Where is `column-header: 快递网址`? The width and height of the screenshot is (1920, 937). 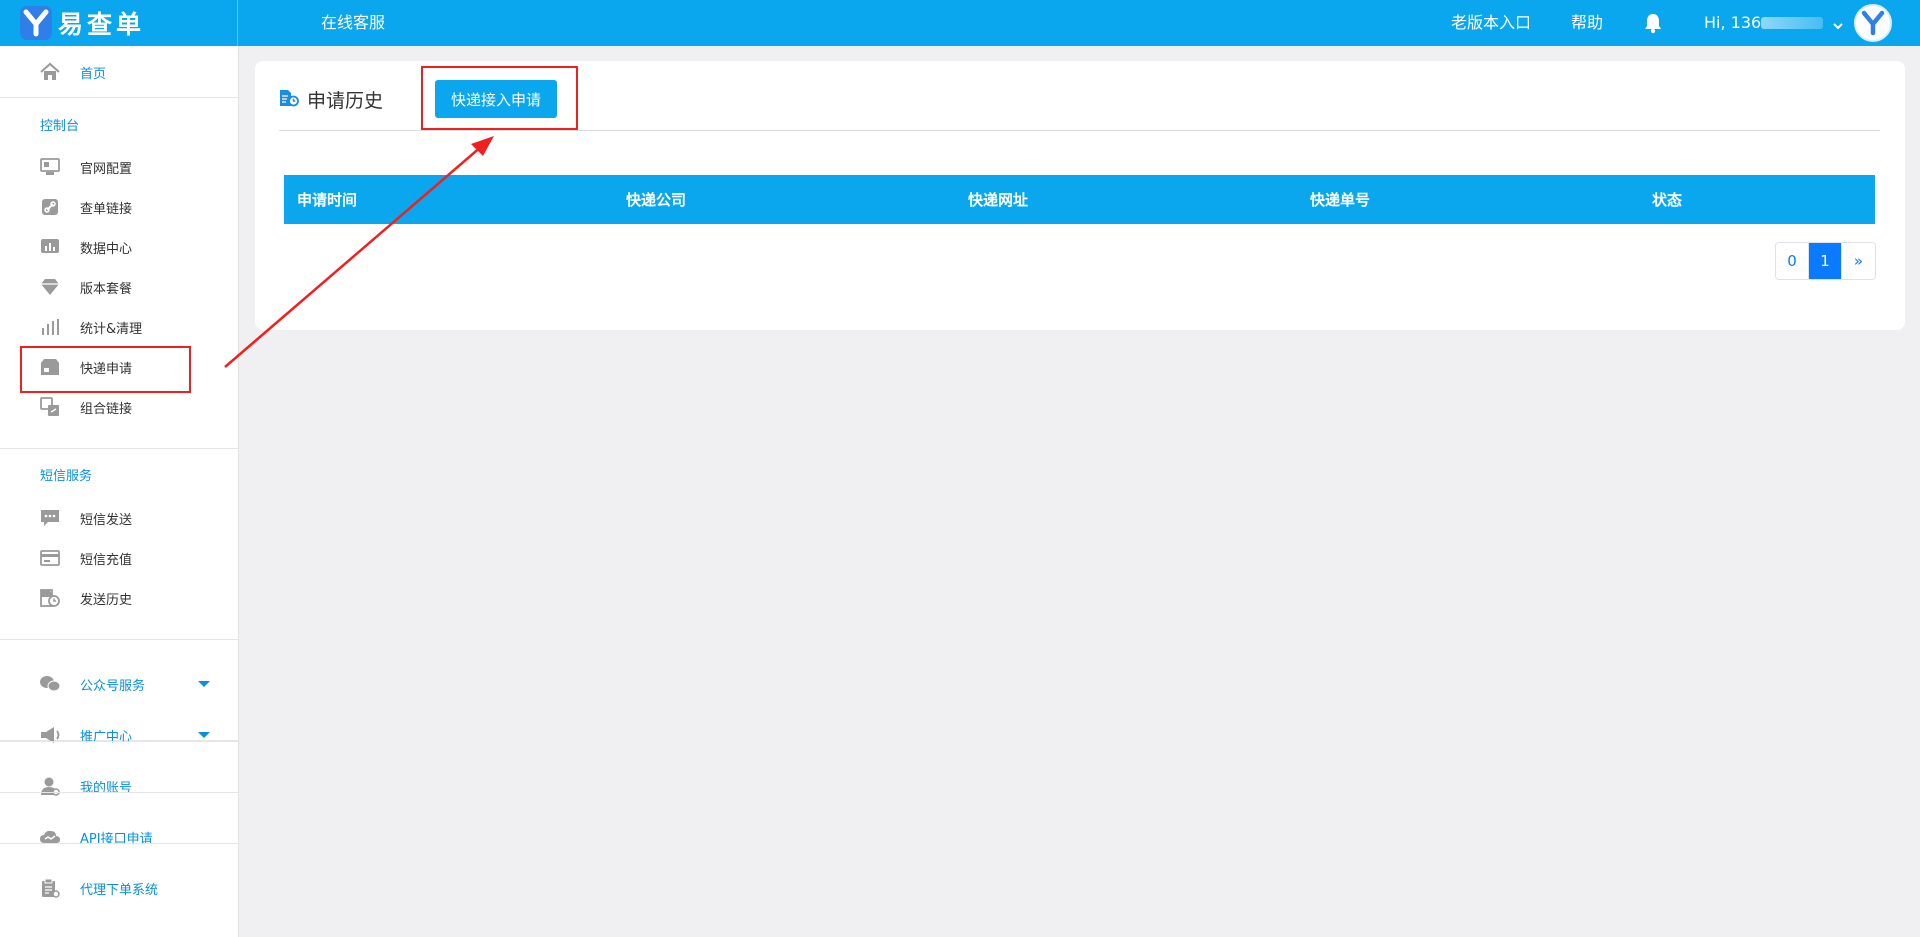
column-header: 快递网址 is located at coordinates (1139, 199).